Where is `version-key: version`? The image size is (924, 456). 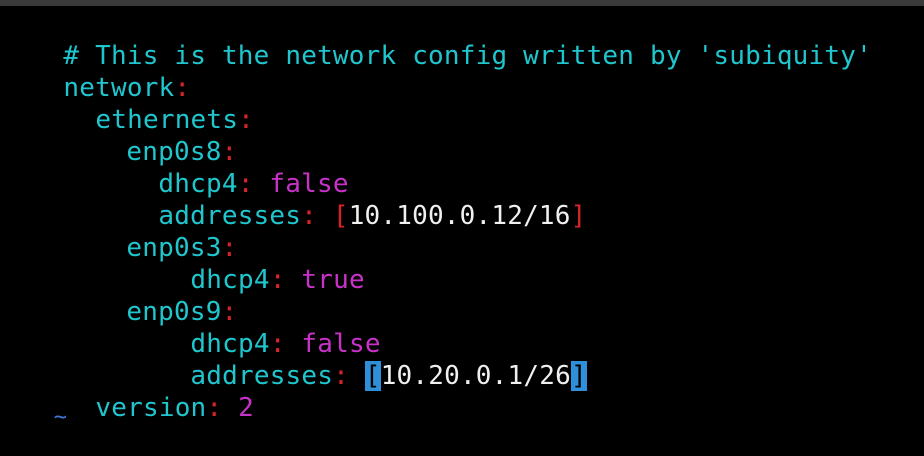 version-key: version is located at coordinates (151, 408).